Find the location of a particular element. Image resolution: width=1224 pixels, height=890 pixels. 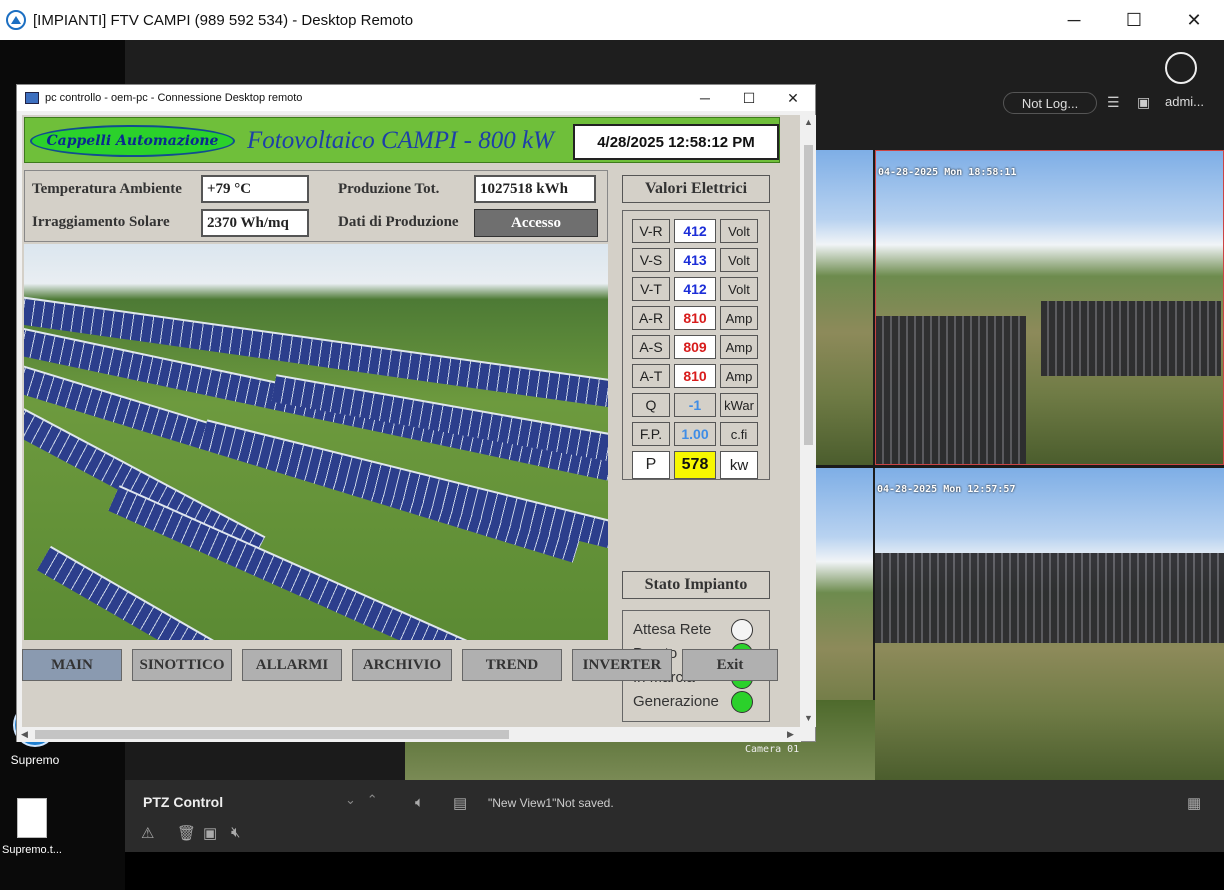

electrical-value: 413 is located at coordinates (695, 260).